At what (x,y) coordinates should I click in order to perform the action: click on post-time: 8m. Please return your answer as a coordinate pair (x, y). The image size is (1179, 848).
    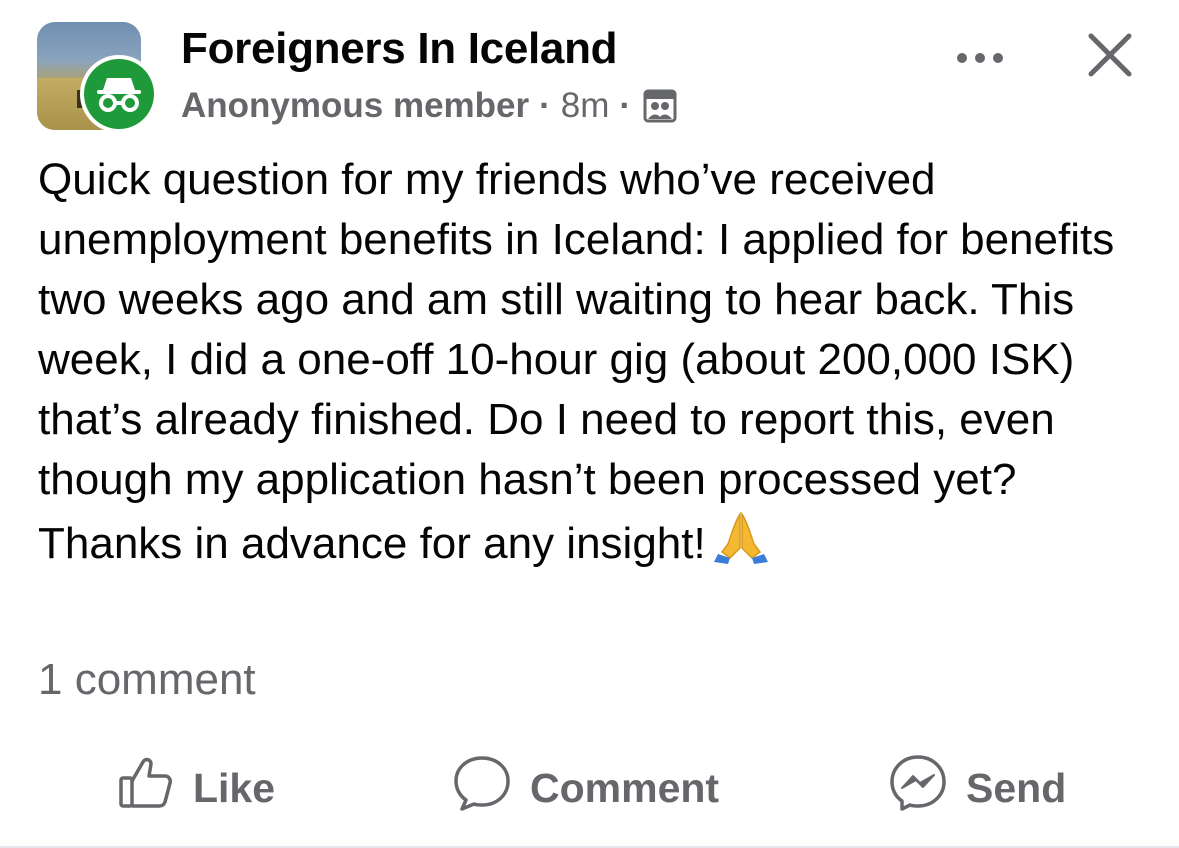
    Looking at the image, I should click on (585, 106).